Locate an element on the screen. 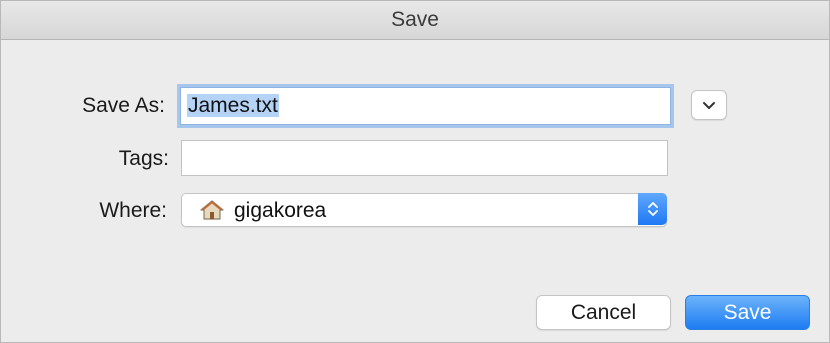 The image size is (830, 343). save-as-label: Save As: is located at coordinates (123, 105).